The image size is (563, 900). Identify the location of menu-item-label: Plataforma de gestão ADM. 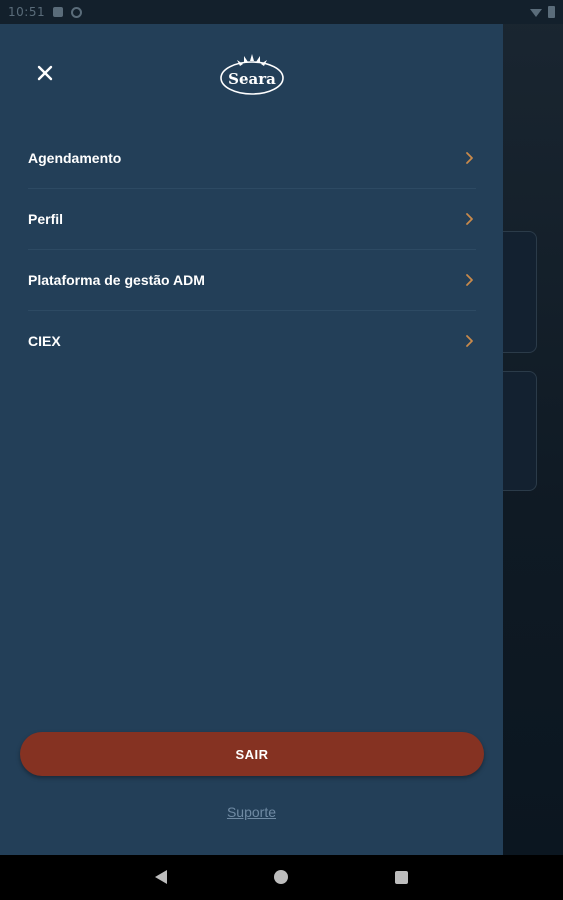
(116, 280).